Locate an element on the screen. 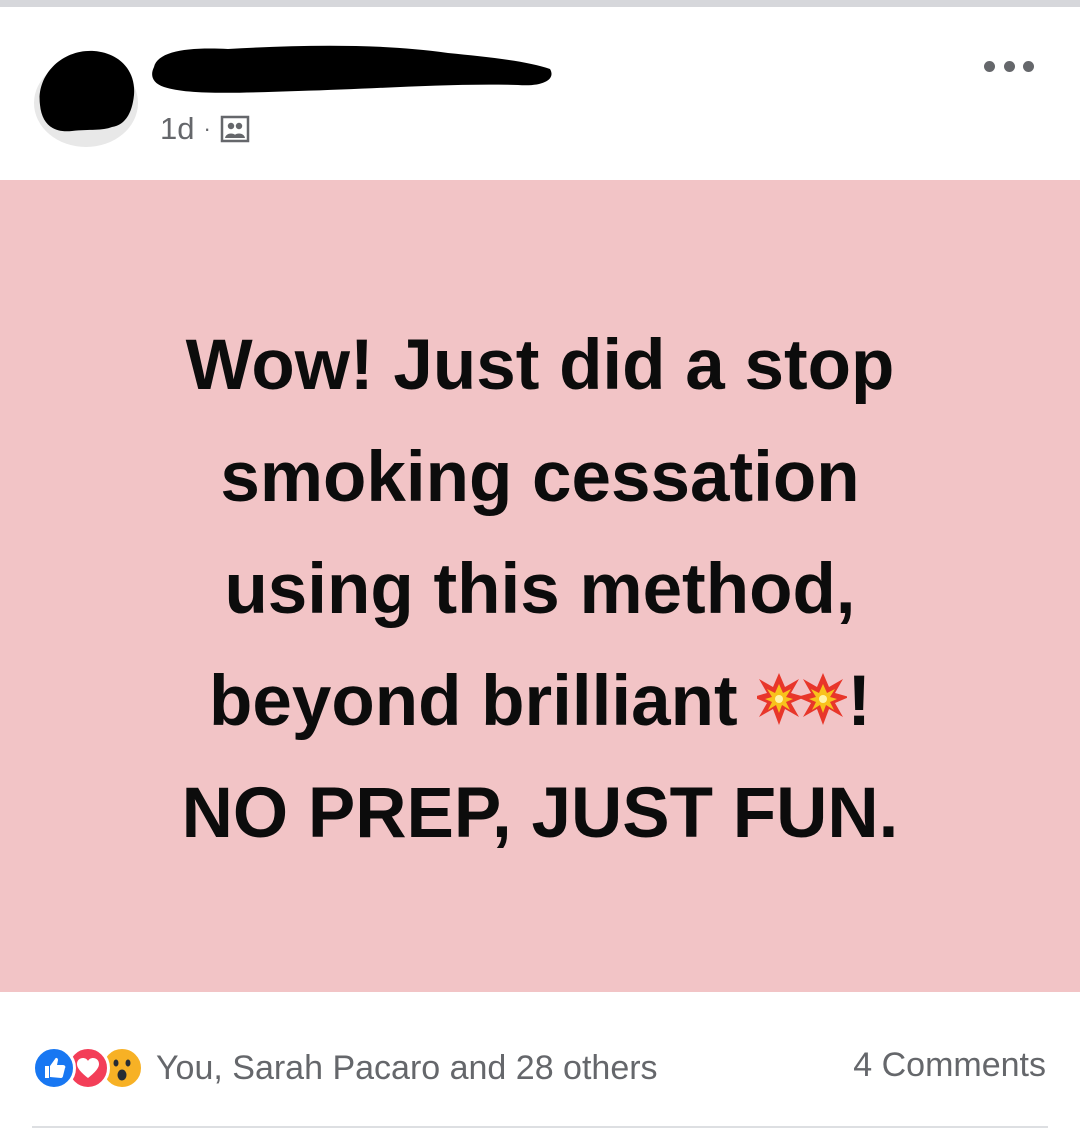  post-text-line: NO PREP, JUST FUN. is located at coordinates (540, 813).